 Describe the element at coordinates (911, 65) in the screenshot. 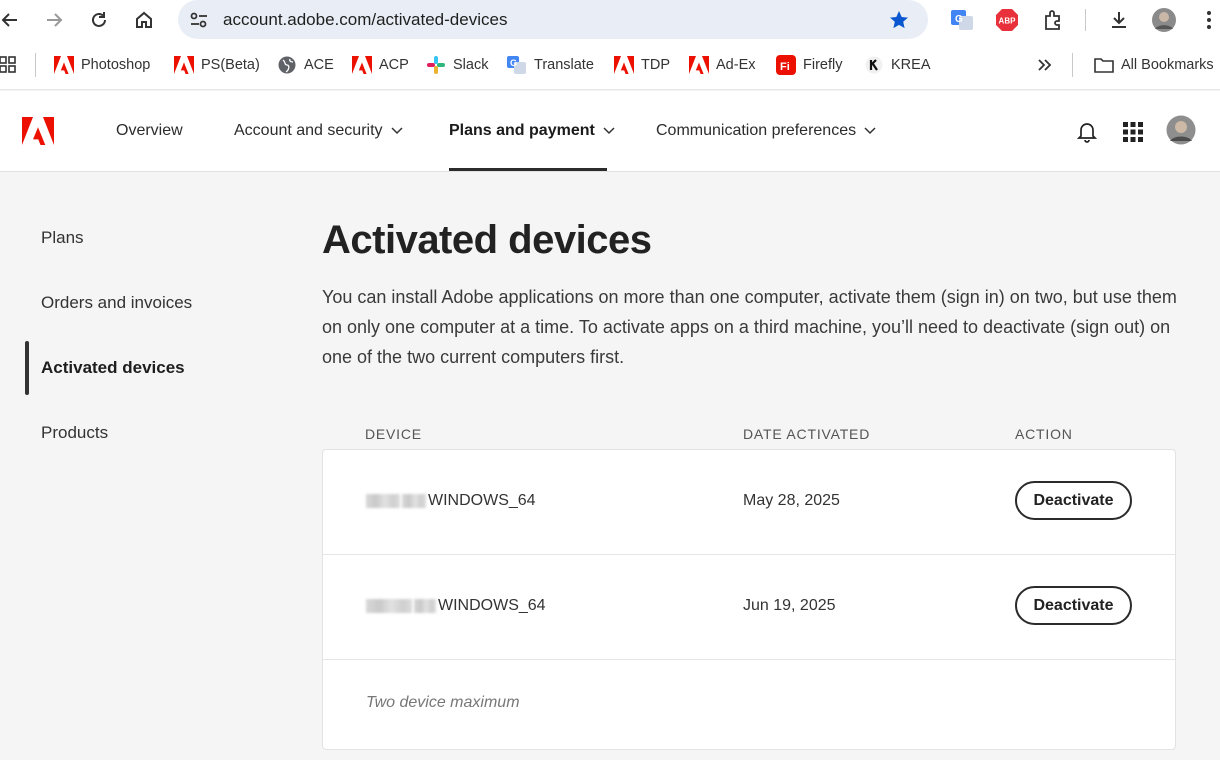

I see `bookmark-label: KREA` at that location.